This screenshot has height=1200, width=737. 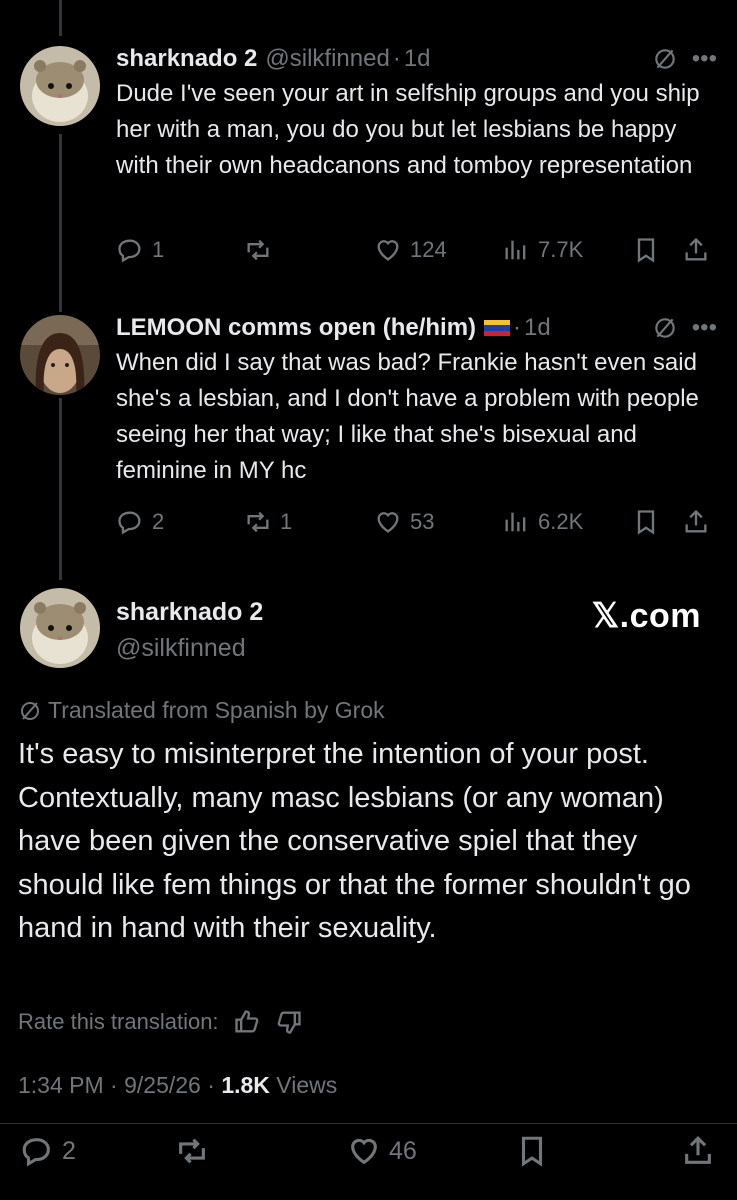 What do you see at coordinates (296, 328) in the screenshot?
I see `author-name: LEMOON comms open (he/him)` at bounding box center [296, 328].